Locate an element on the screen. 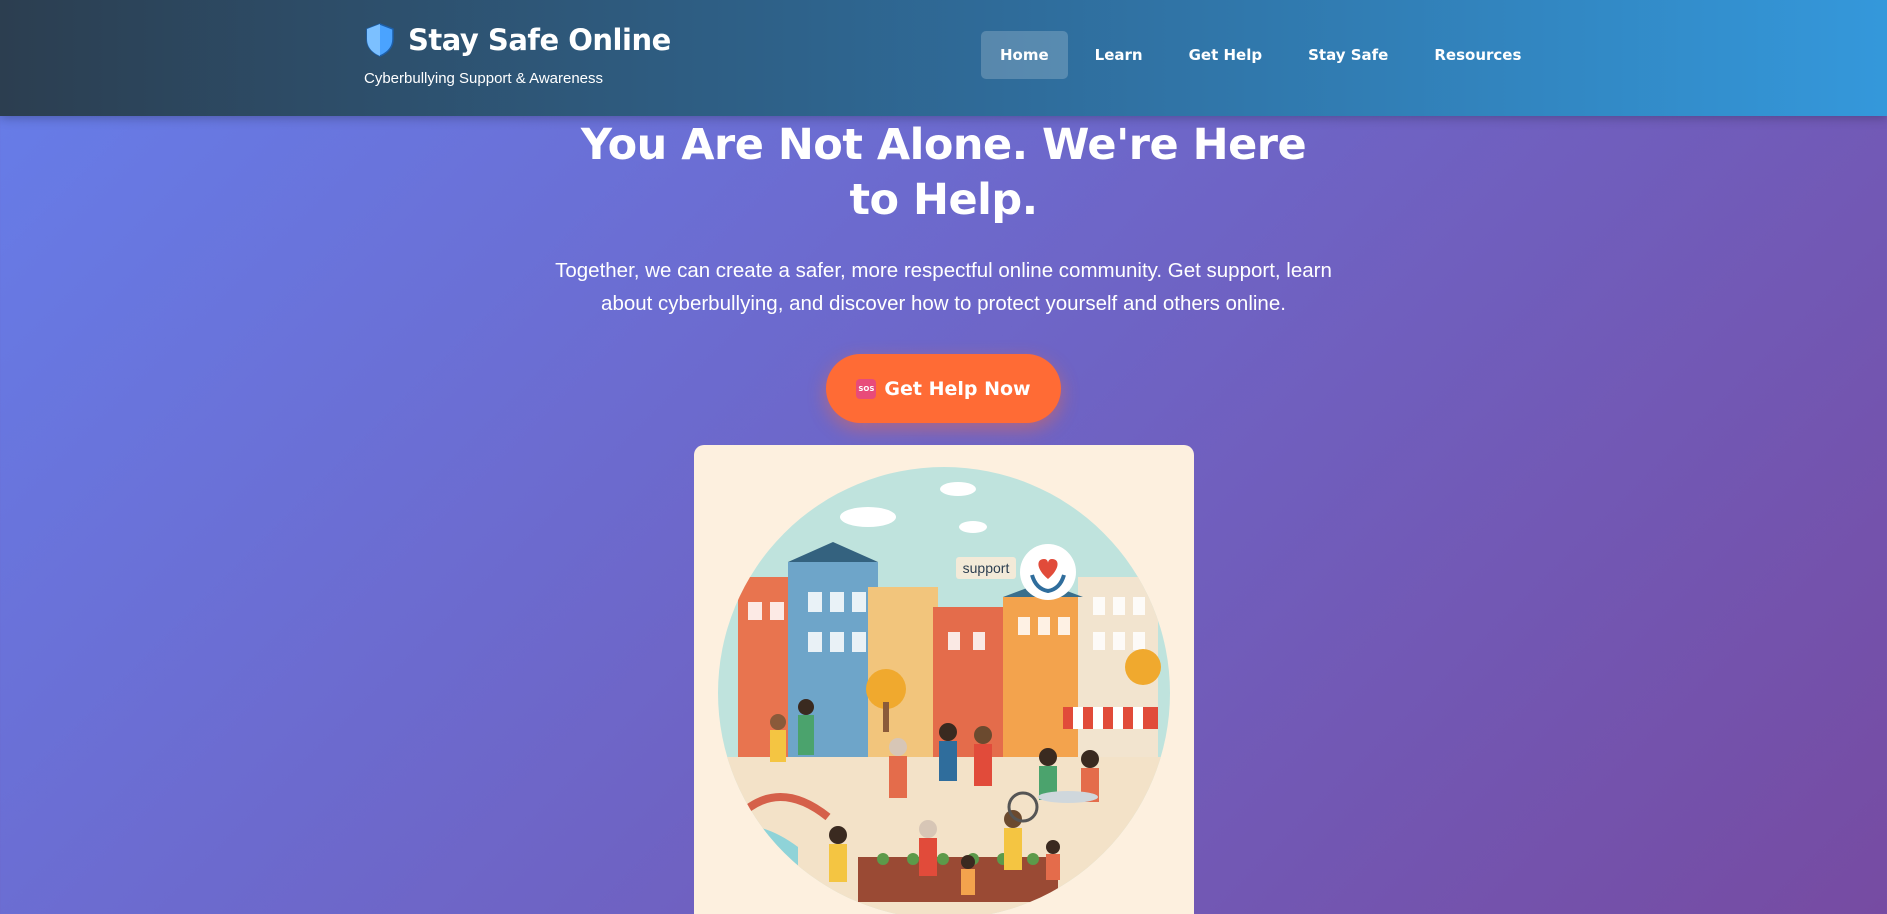 This screenshot has height=914, width=1887. nav-learn: Learn is located at coordinates (1119, 55).